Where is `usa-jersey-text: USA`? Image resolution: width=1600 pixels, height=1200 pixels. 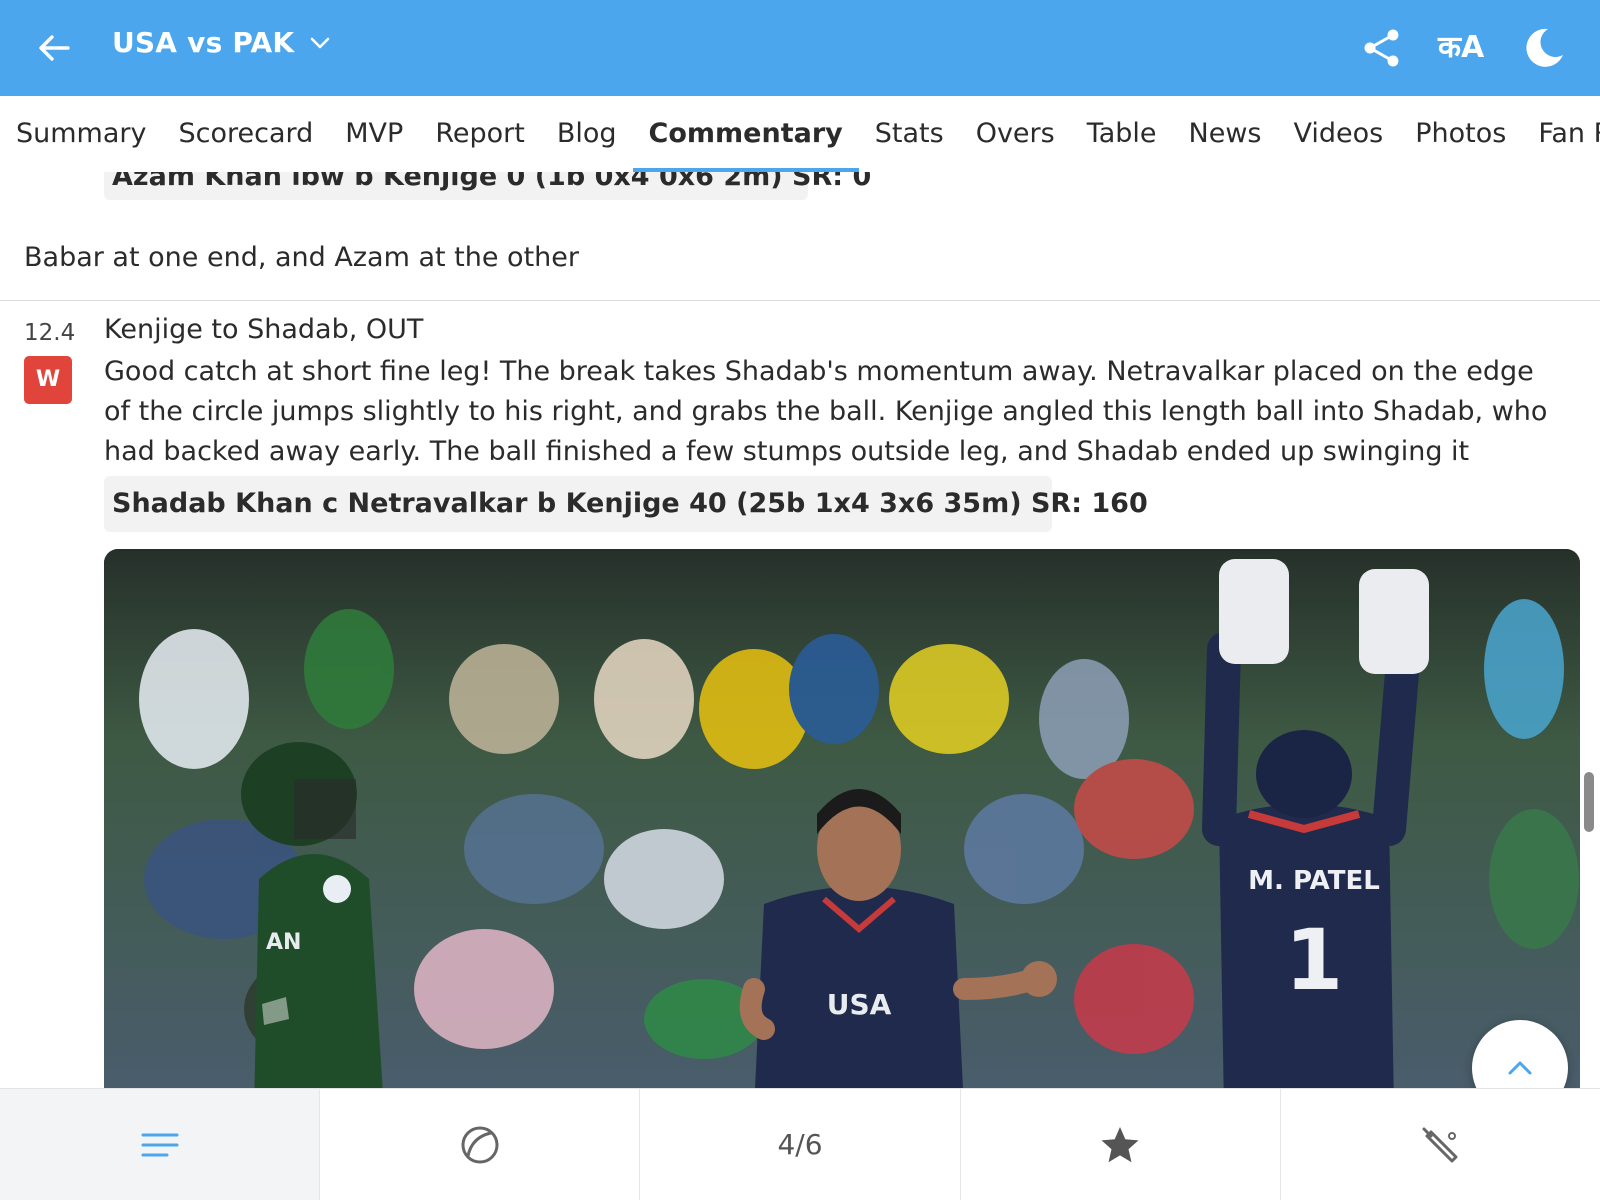
usa-jersey-text: USA is located at coordinates (859, 1004).